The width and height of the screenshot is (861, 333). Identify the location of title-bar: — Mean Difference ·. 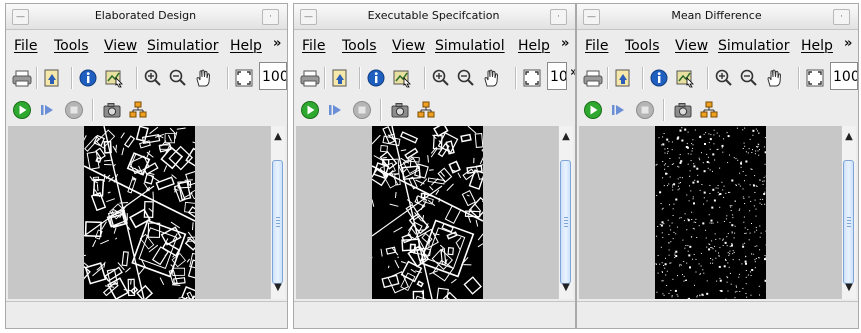
(717, 17).